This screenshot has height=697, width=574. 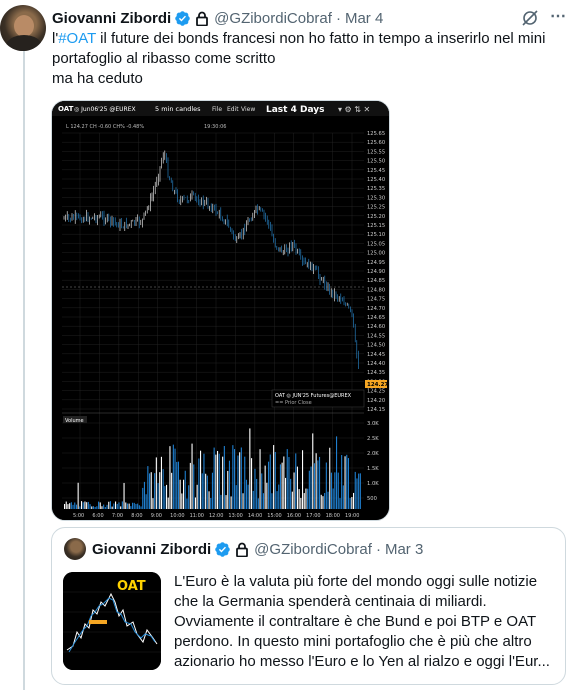 What do you see at coordinates (78, 516) in the screenshot?
I see `time-axis-label: 5:00` at bounding box center [78, 516].